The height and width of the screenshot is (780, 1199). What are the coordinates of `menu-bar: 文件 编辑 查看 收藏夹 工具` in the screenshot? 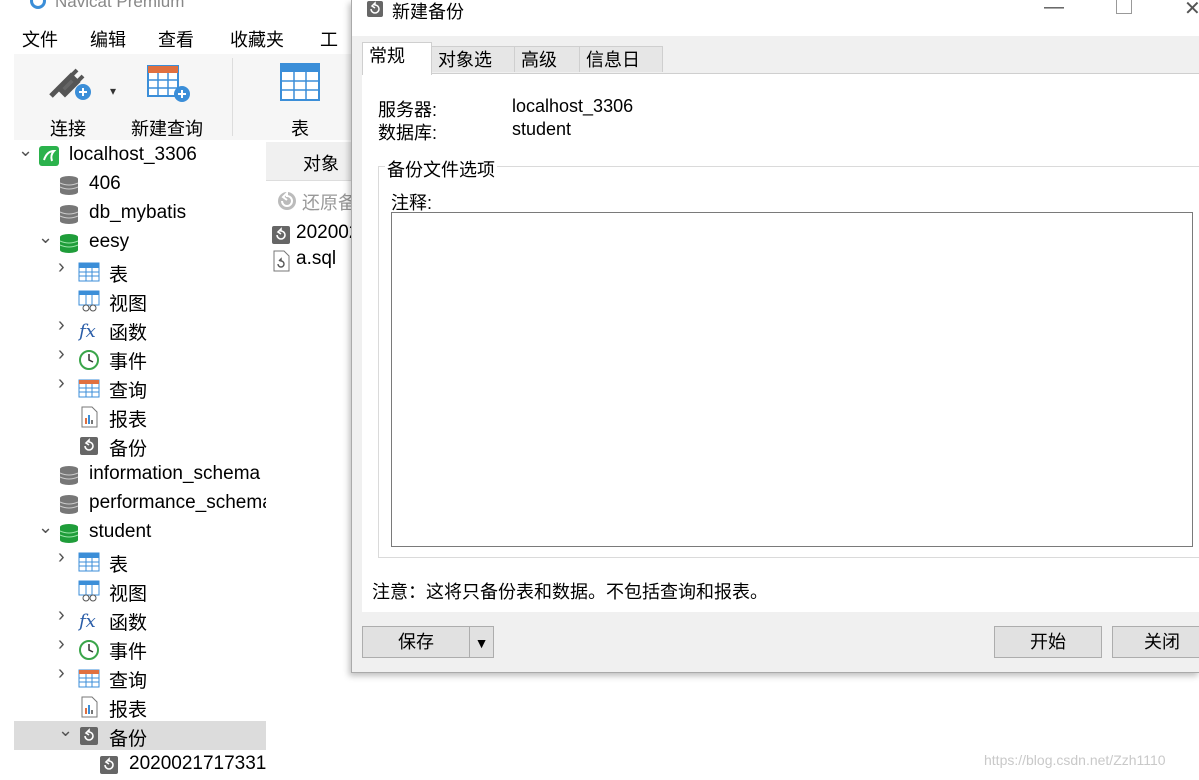 It's located at (184, 49).